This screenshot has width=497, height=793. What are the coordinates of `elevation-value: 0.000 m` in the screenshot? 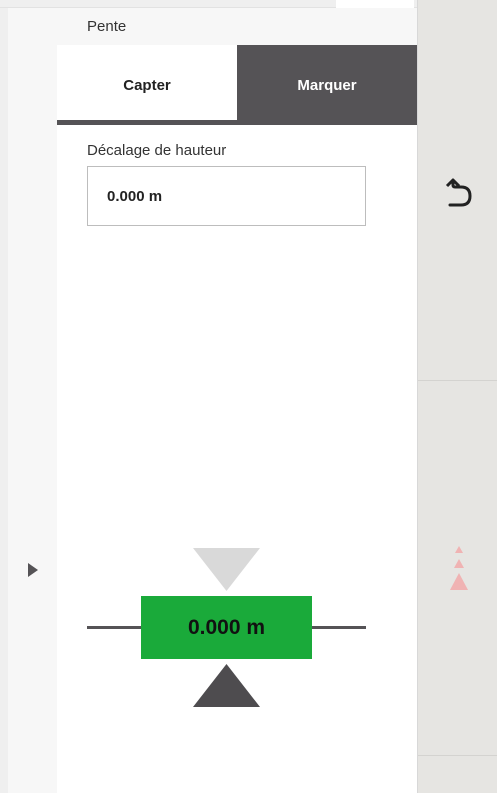 It's located at (226, 627).